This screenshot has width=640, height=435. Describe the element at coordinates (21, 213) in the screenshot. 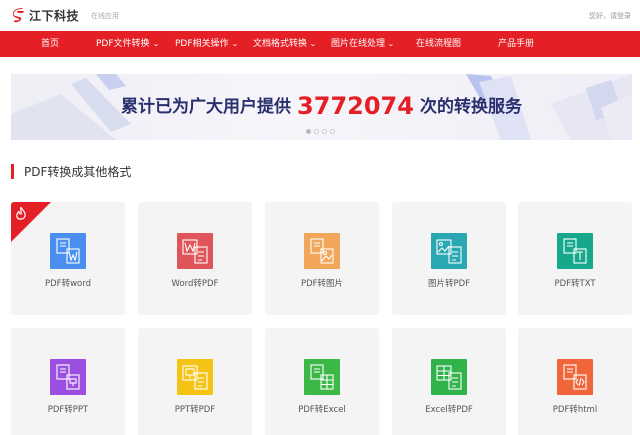

I see `flame-icon` at that location.